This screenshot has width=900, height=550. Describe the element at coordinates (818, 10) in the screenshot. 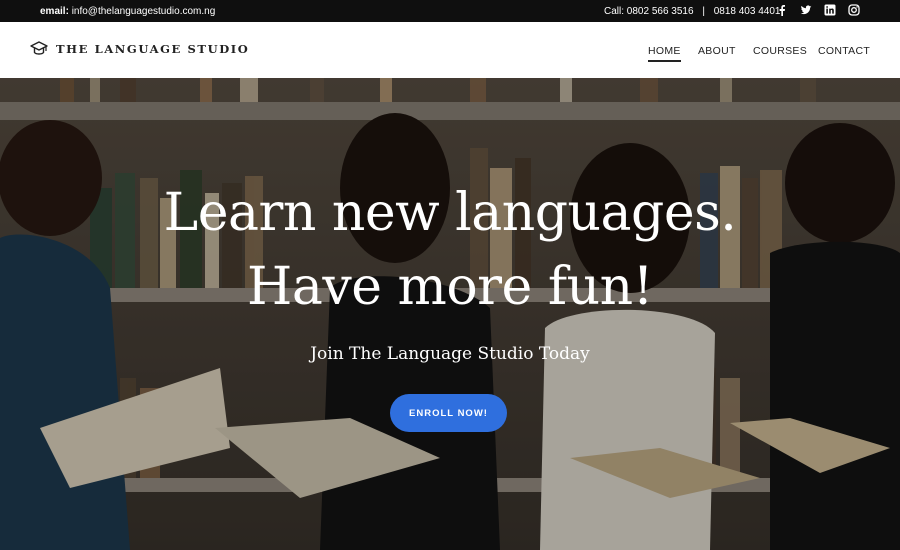

I see `social-links` at that location.